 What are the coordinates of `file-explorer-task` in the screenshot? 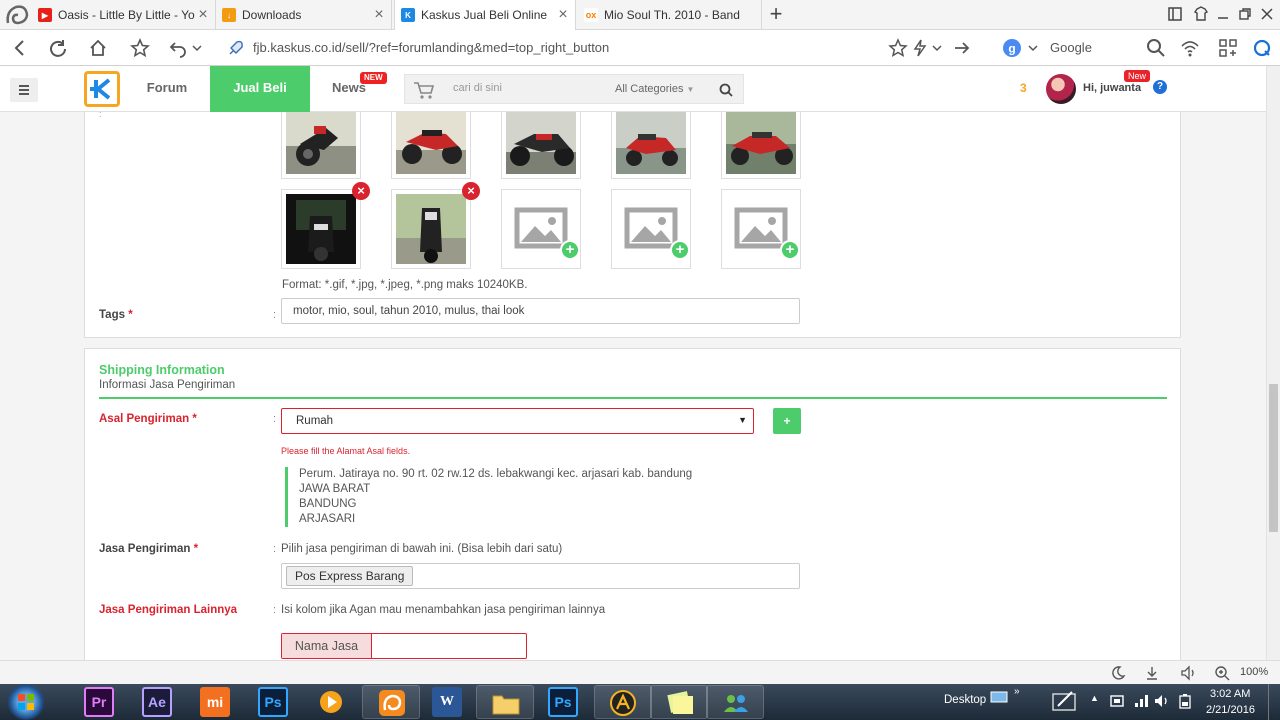 It's located at (505, 702).